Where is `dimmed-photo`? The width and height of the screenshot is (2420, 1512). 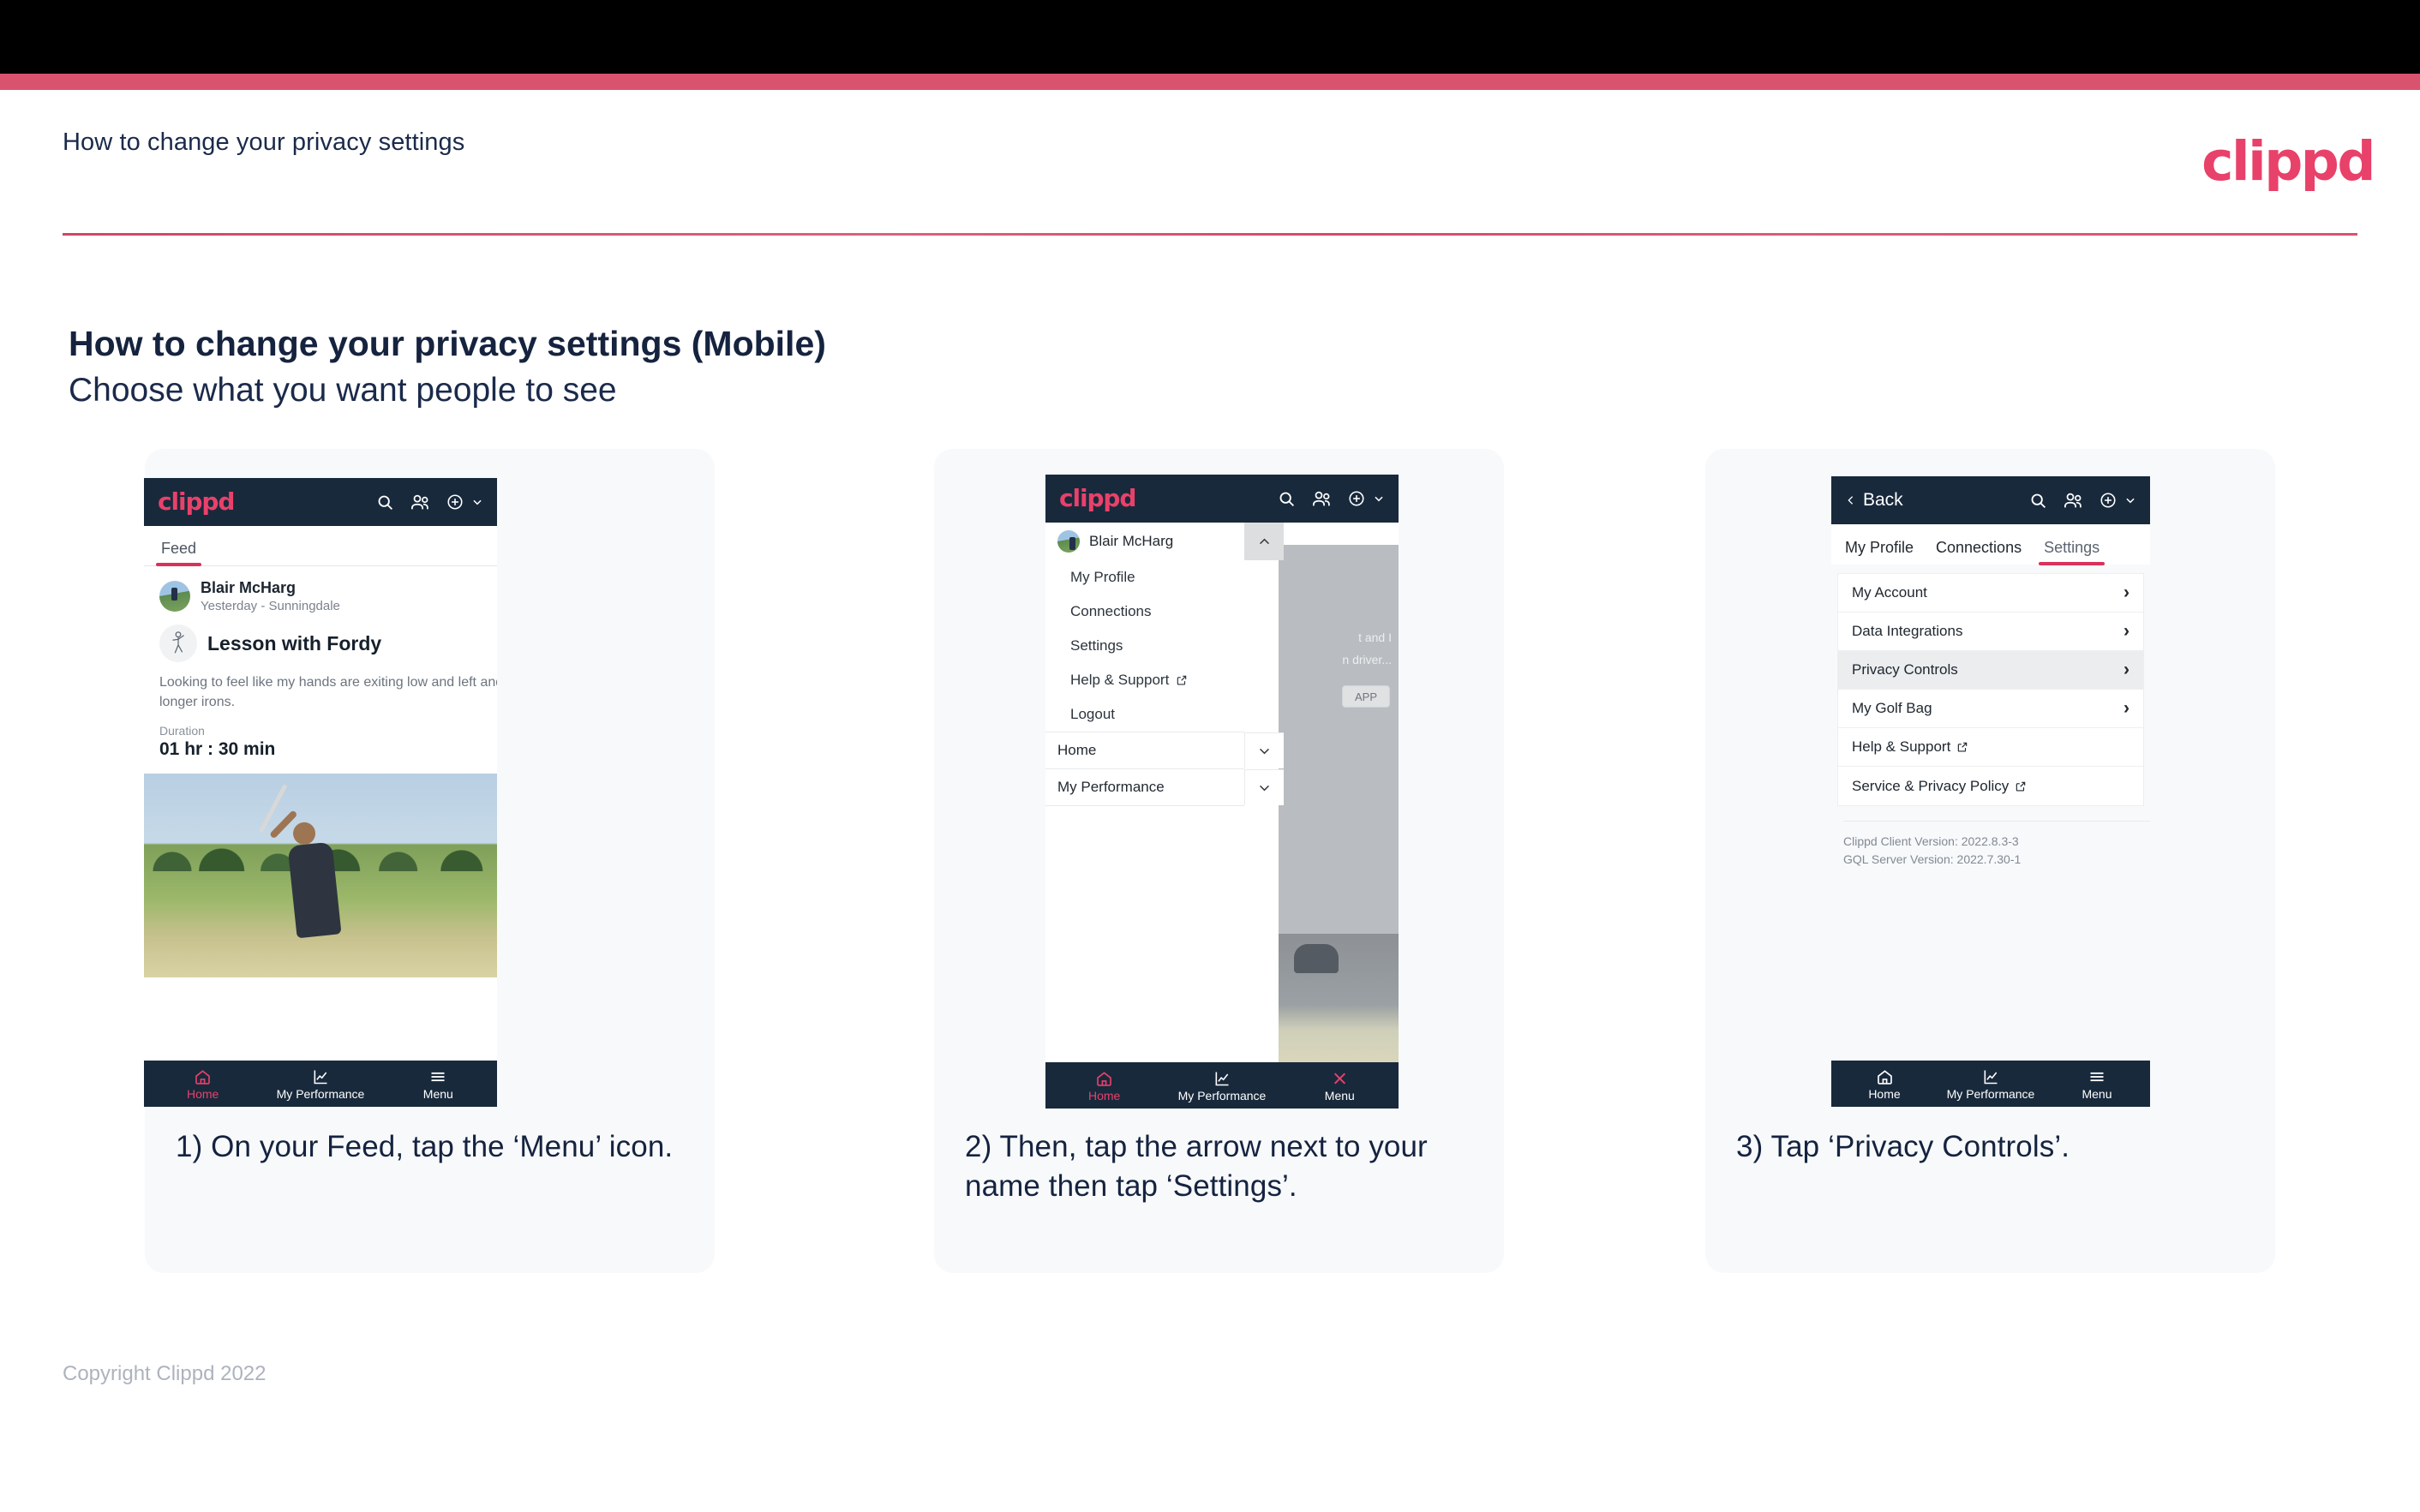
dimmed-photo is located at coordinates (1339, 998).